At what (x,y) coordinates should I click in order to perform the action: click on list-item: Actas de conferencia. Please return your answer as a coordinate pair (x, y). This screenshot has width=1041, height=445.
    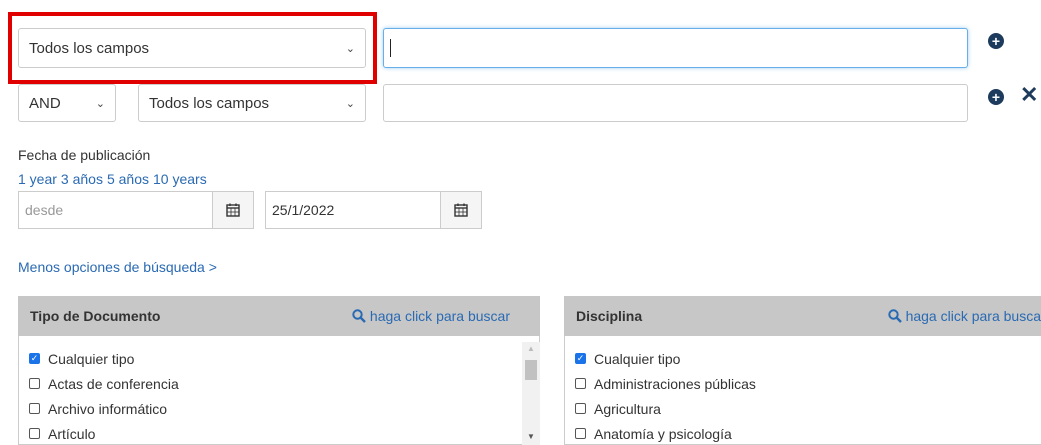
    Looking at the image, I should click on (279, 383).